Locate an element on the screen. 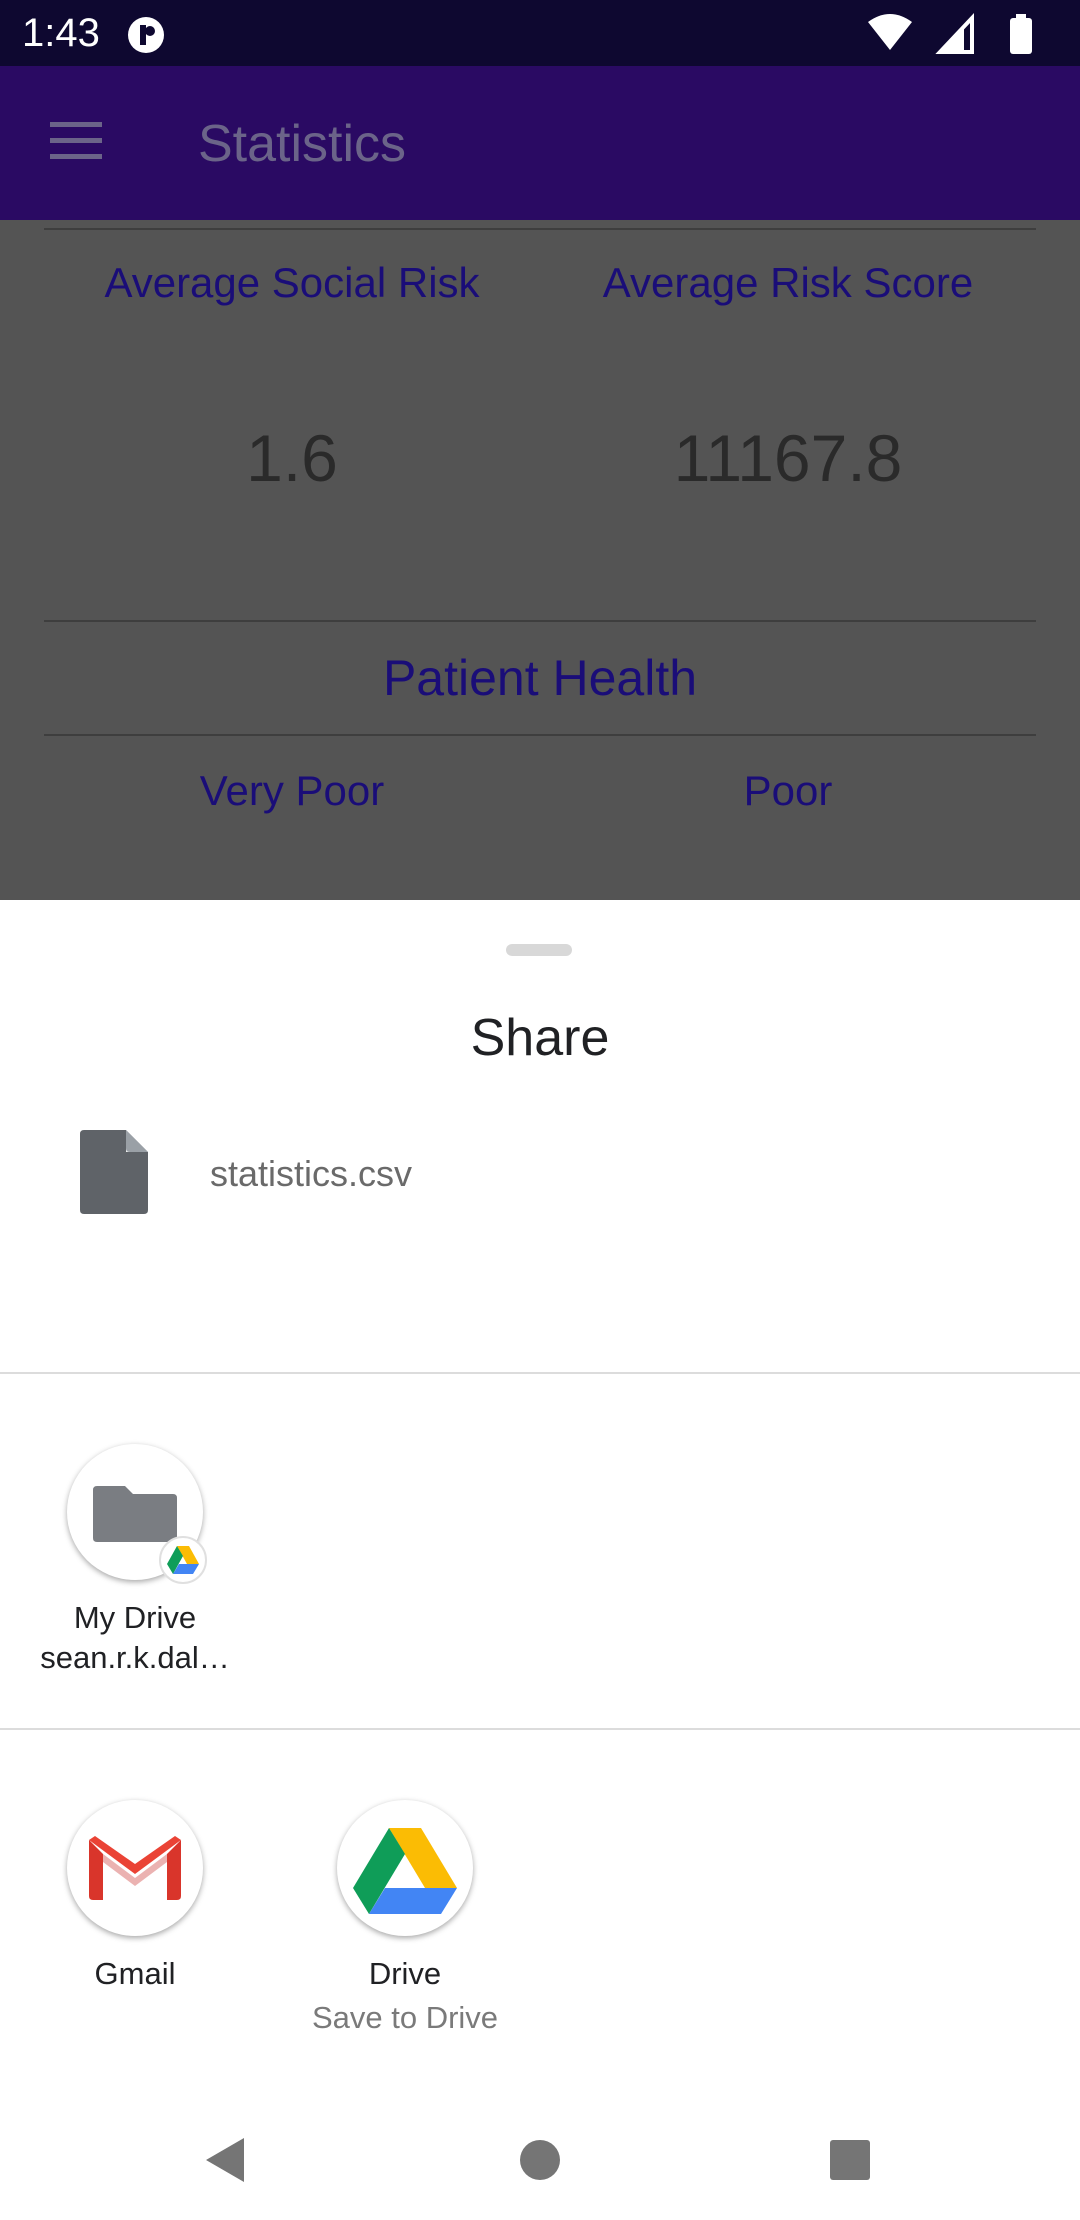 This screenshot has height=2220, width=1080. shared-file-name: statistics.csv is located at coordinates (311, 1173).